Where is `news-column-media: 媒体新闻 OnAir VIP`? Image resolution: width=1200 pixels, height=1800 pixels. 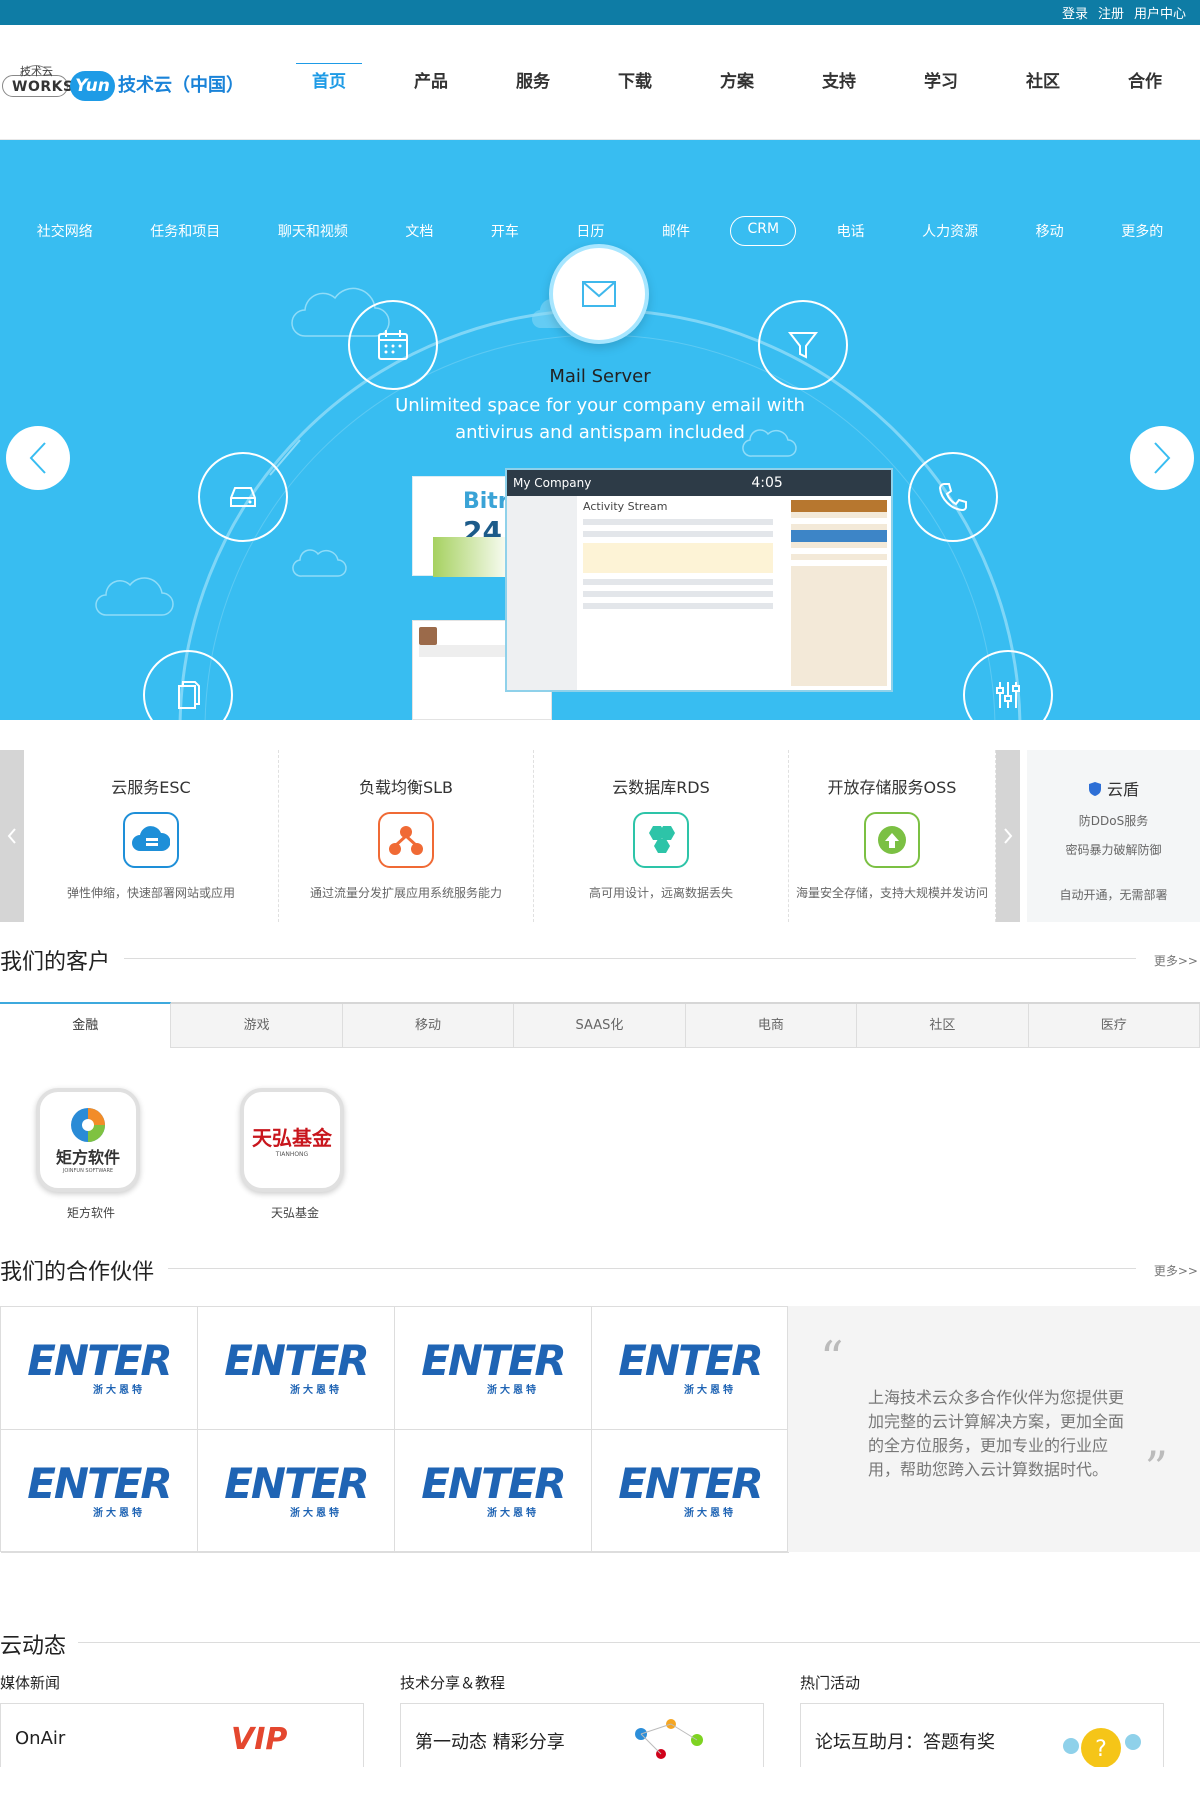 news-column-media: 媒体新闻 OnAir VIP is located at coordinates (200, 1719).